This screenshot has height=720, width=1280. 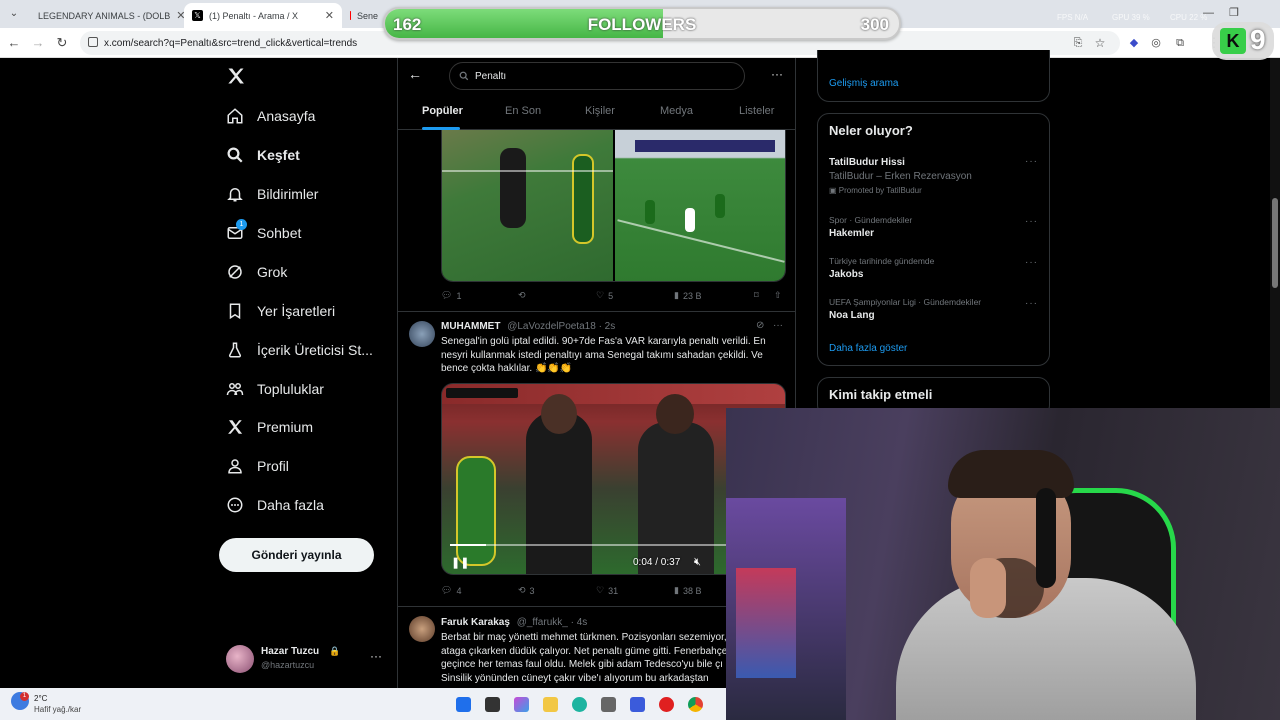 What do you see at coordinates (451, 590) in the screenshot?
I see `reply-button: 💬︎ 4` at bounding box center [451, 590].